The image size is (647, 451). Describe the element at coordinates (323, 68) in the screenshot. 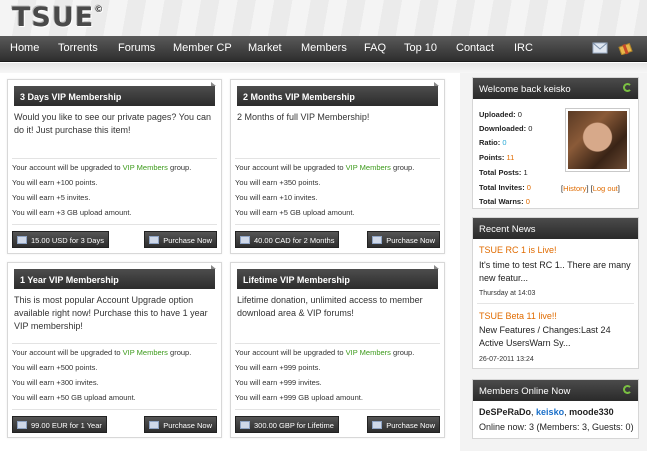

I see `nav-subbar` at that location.